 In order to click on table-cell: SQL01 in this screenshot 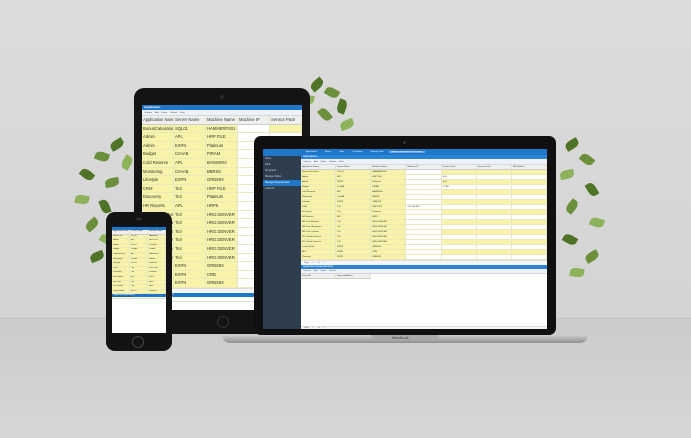, I will do `click(190, 129)`.